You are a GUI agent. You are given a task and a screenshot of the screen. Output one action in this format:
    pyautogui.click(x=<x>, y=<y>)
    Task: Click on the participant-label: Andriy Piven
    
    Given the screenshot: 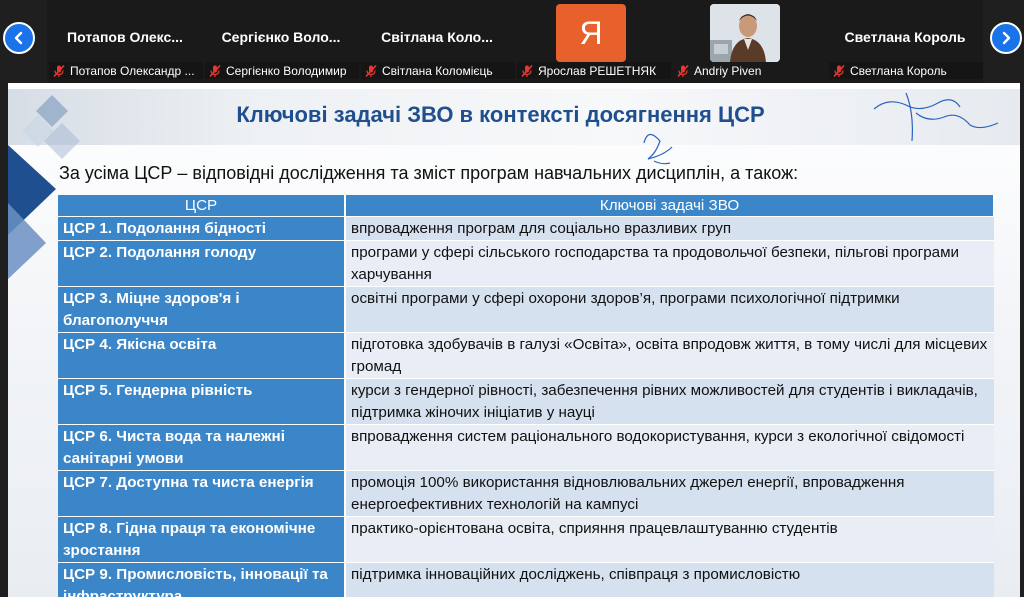 What is the action you would take?
    pyautogui.click(x=750, y=70)
    